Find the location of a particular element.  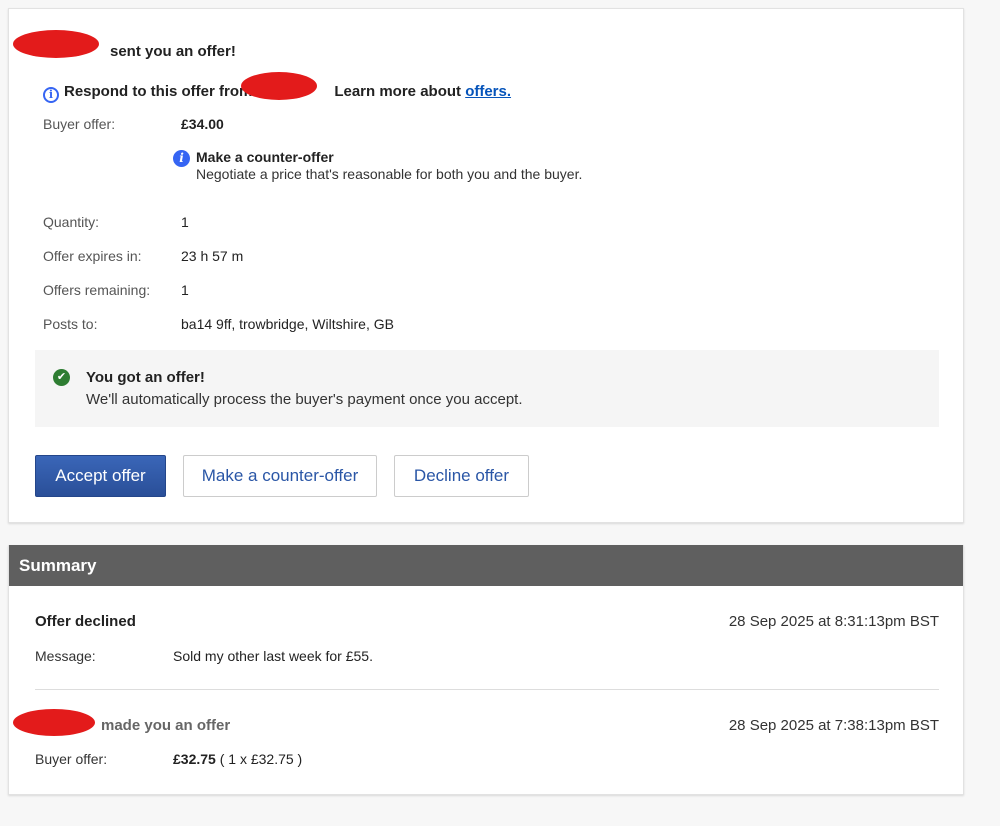

redacted-buyer-name is located at coordinates (56, 44).